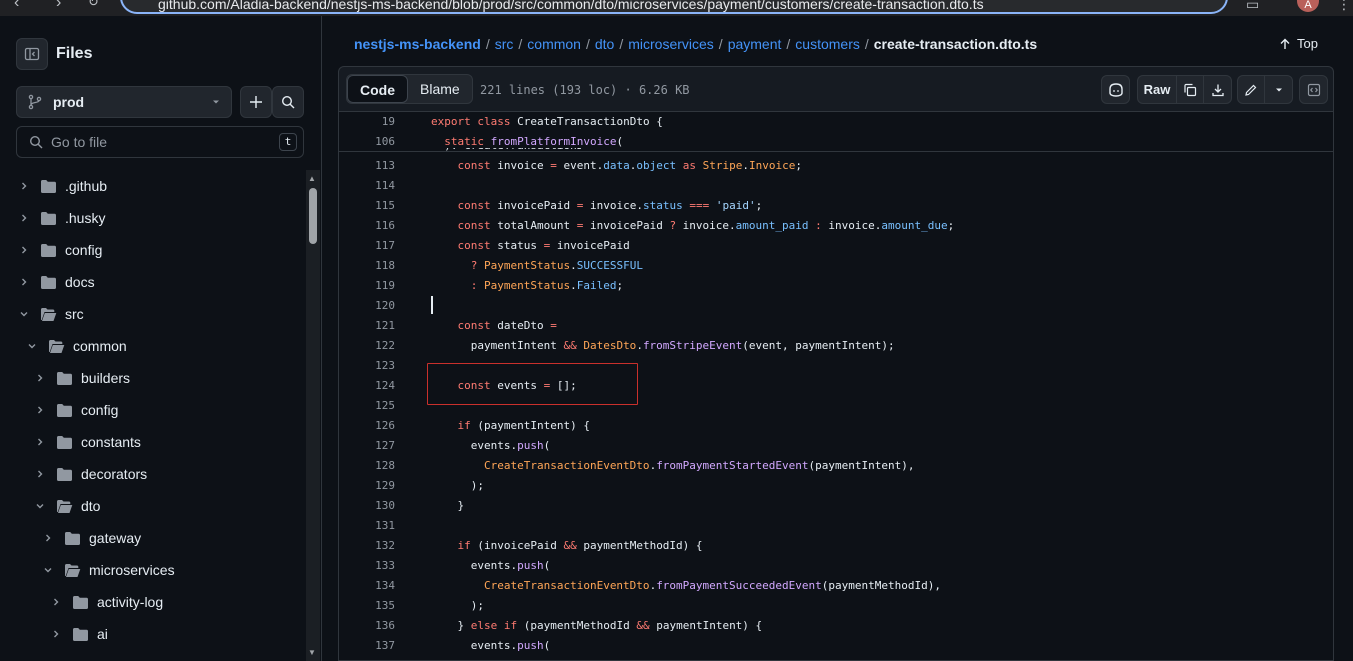 This screenshot has height=661, width=1353. What do you see at coordinates (367, 186) in the screenshot?
I see `line-number: 114` at bounding box center [367, 186].